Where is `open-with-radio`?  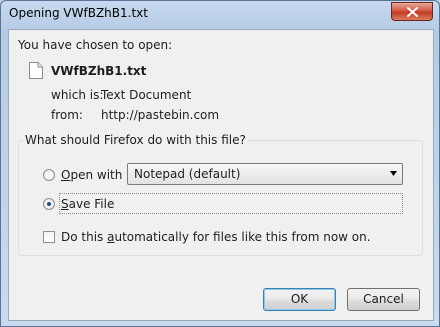 open-with-radio is located at coordinates (49, 175).